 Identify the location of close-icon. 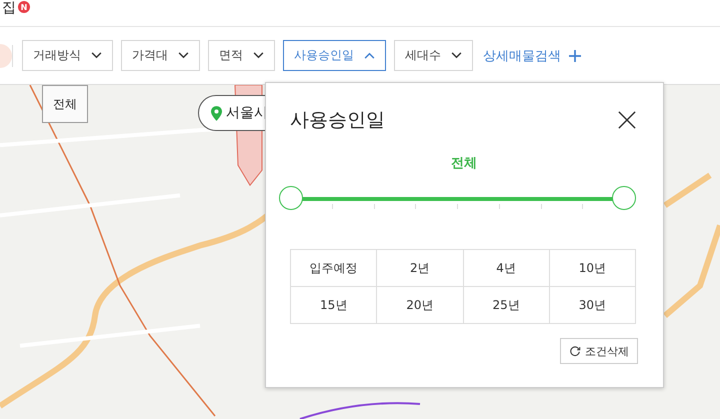
(627, 120).